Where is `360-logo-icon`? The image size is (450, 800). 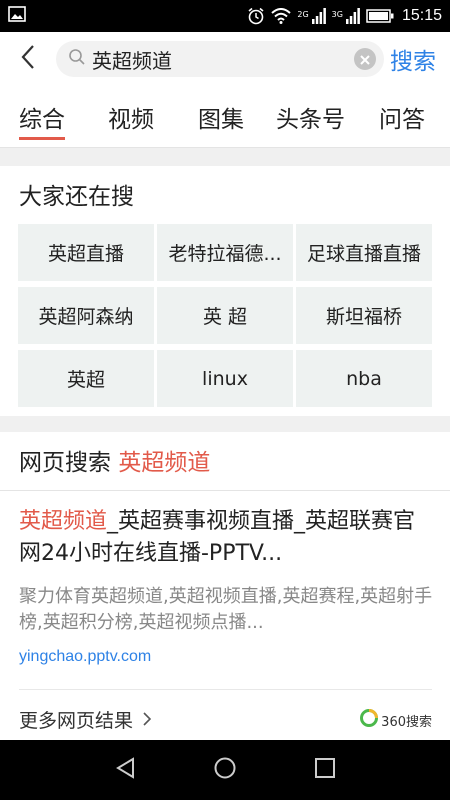 360-logo-icon is located at coordinates (369, 720).